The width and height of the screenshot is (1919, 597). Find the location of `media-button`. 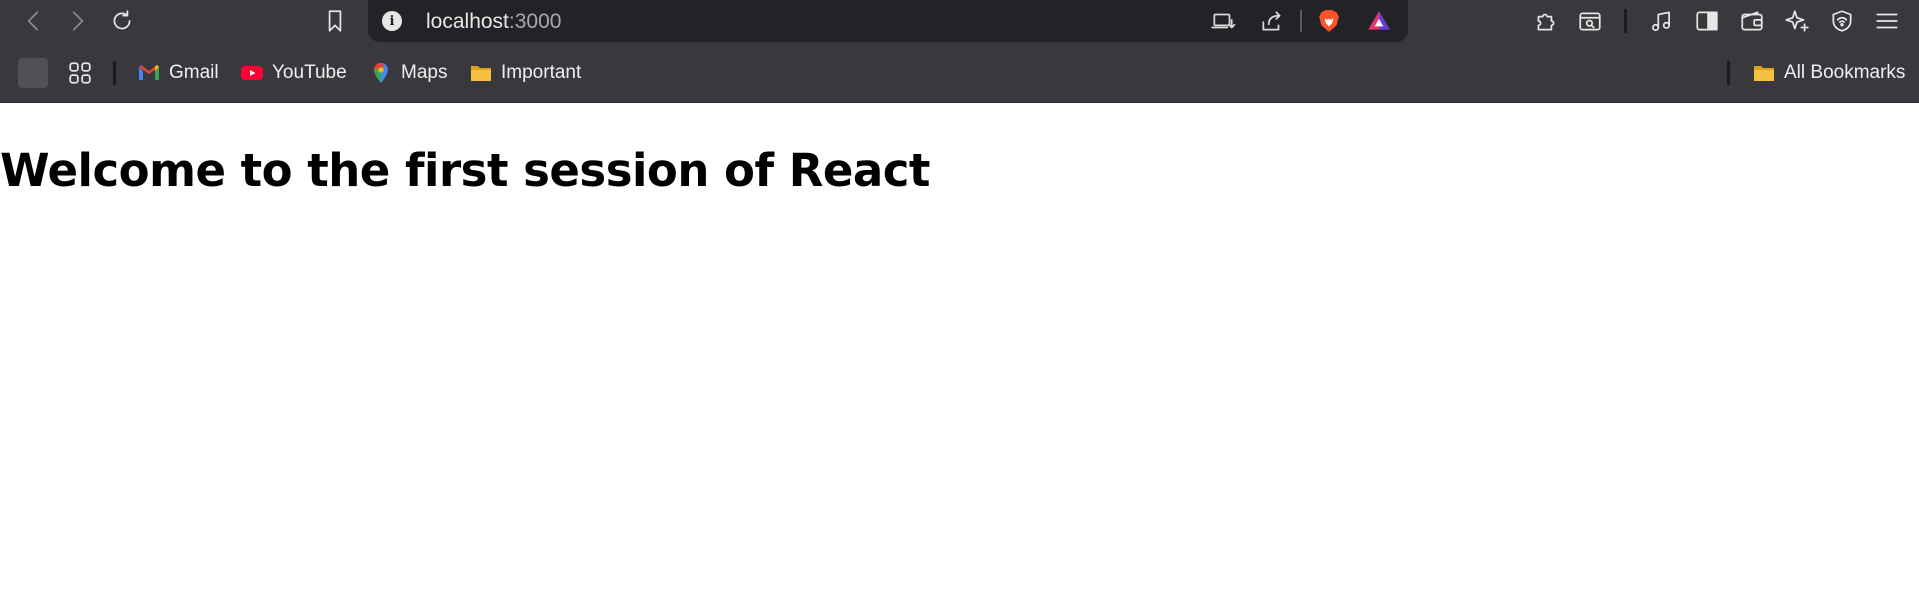

media-button is located at coordinates (1661, 21).